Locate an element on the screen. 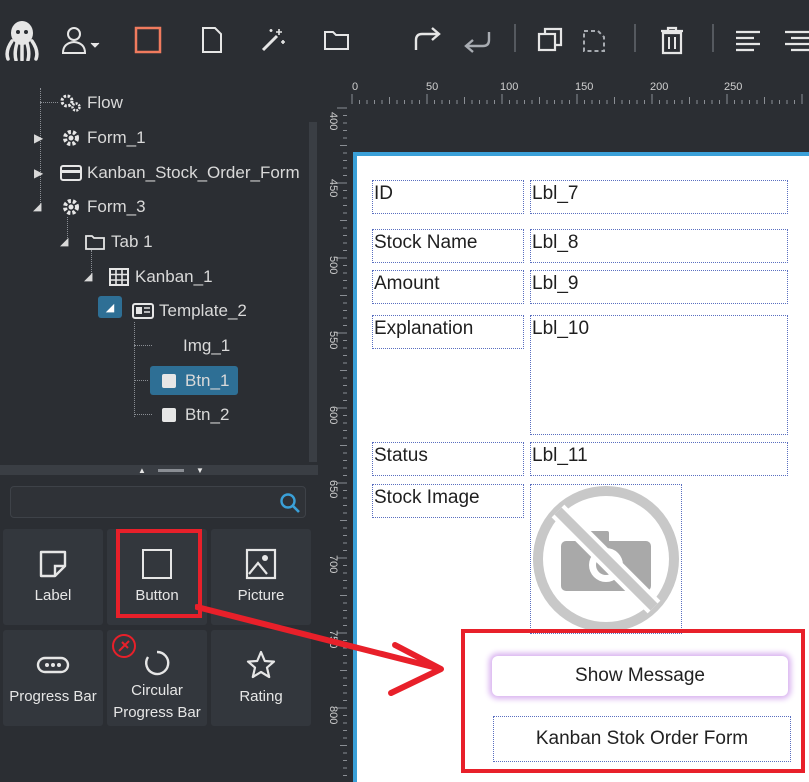 The height and width of the screenshot is (782, 809). stock-image-label: Stock Image is located at coordinates (448, 501).